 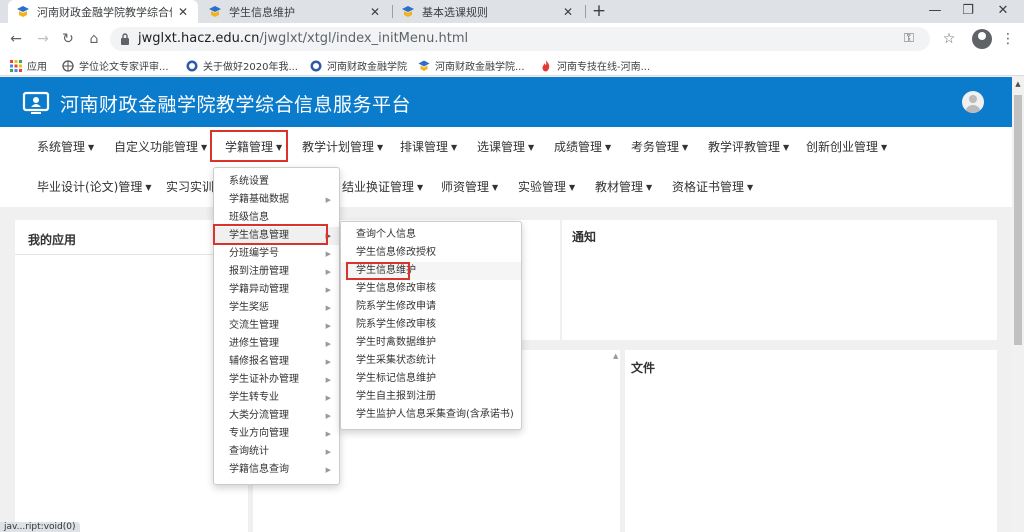 I want to click on menu-item: 大类分流管理 ▶, so click(x=276, y=416).